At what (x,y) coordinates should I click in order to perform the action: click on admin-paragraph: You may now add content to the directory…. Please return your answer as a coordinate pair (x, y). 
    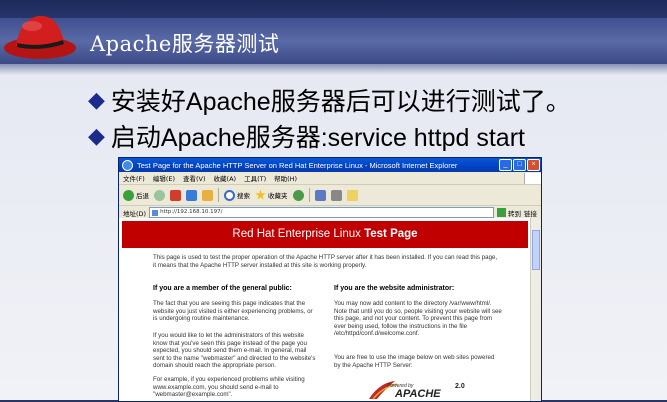
    Looking at the image, I should click on (418, 319).